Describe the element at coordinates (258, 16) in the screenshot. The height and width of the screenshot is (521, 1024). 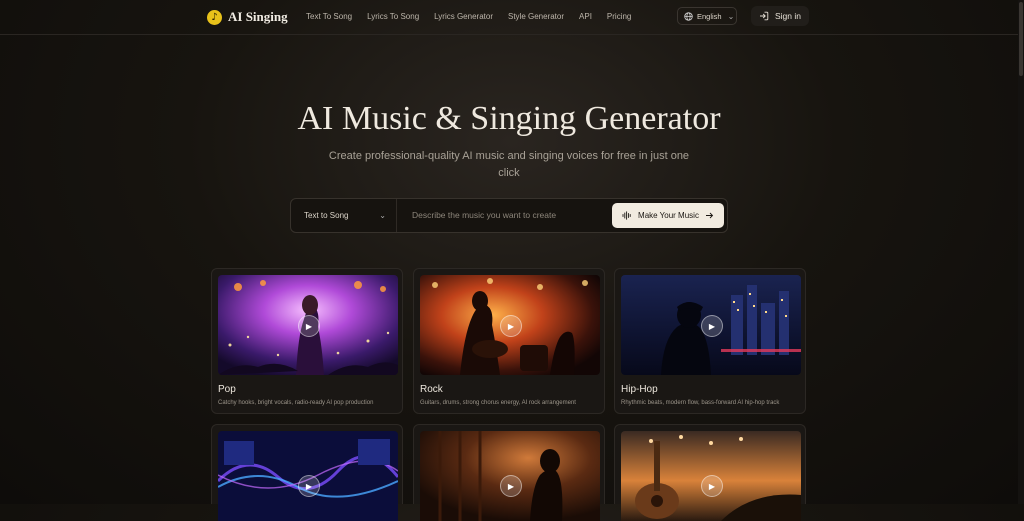
I see `brand-name: AI Singing` at that location.